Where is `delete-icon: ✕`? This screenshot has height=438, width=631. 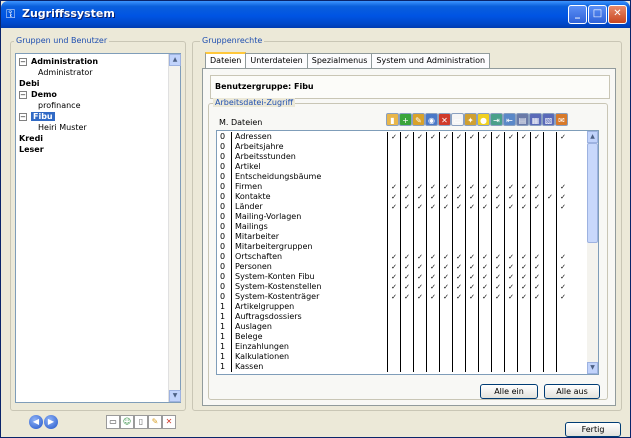
delete-icon: ✕ is located at coordinates (169, 422).